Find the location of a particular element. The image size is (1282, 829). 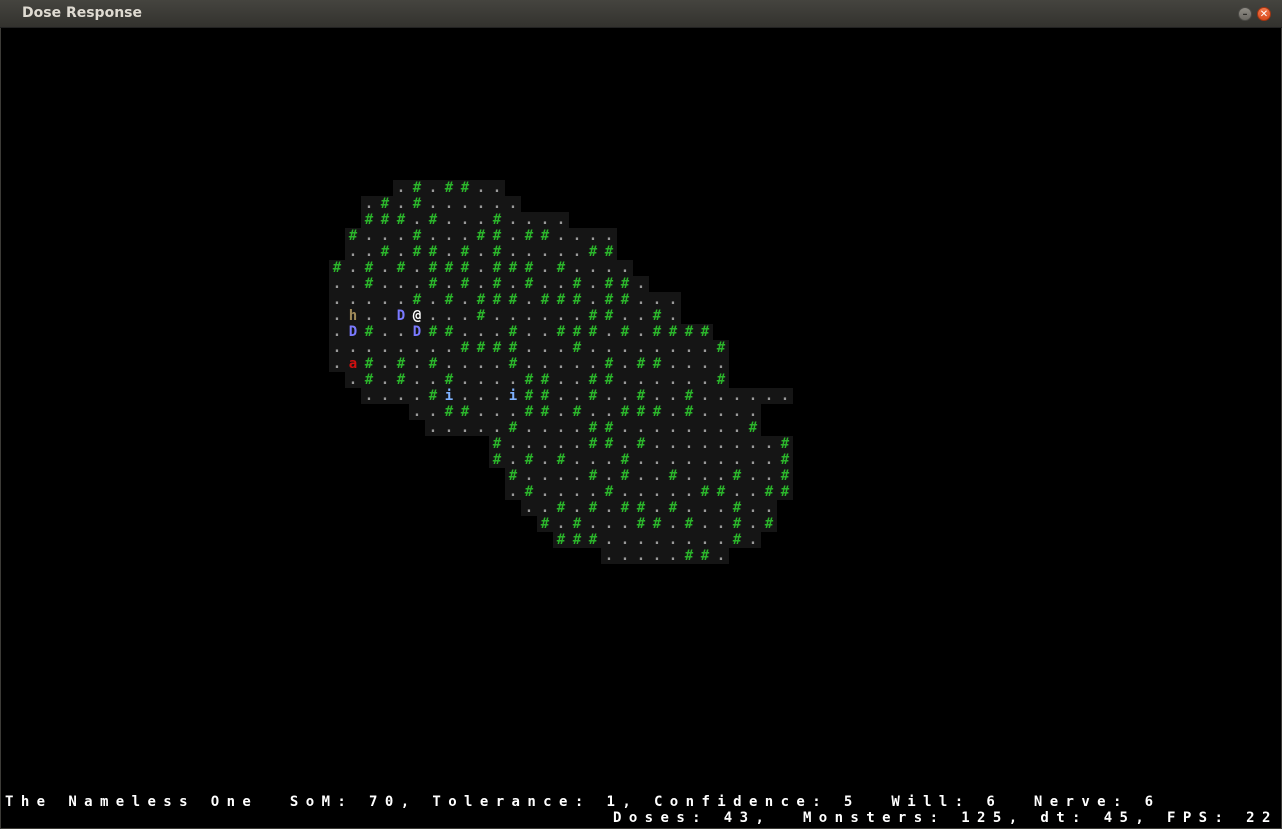

window-titlebar: Dose Response – ✕ is located at coordinates (641, 14).